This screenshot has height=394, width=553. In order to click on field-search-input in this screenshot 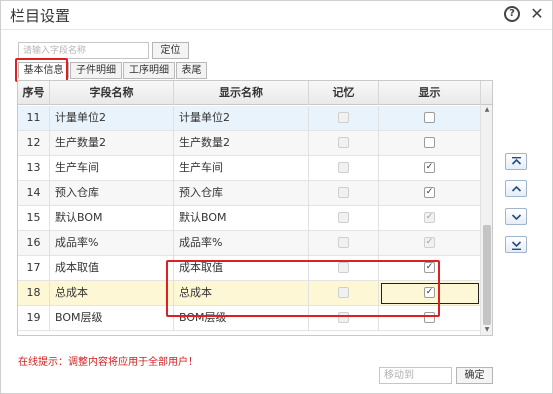, I will do `click(83, 50)`.